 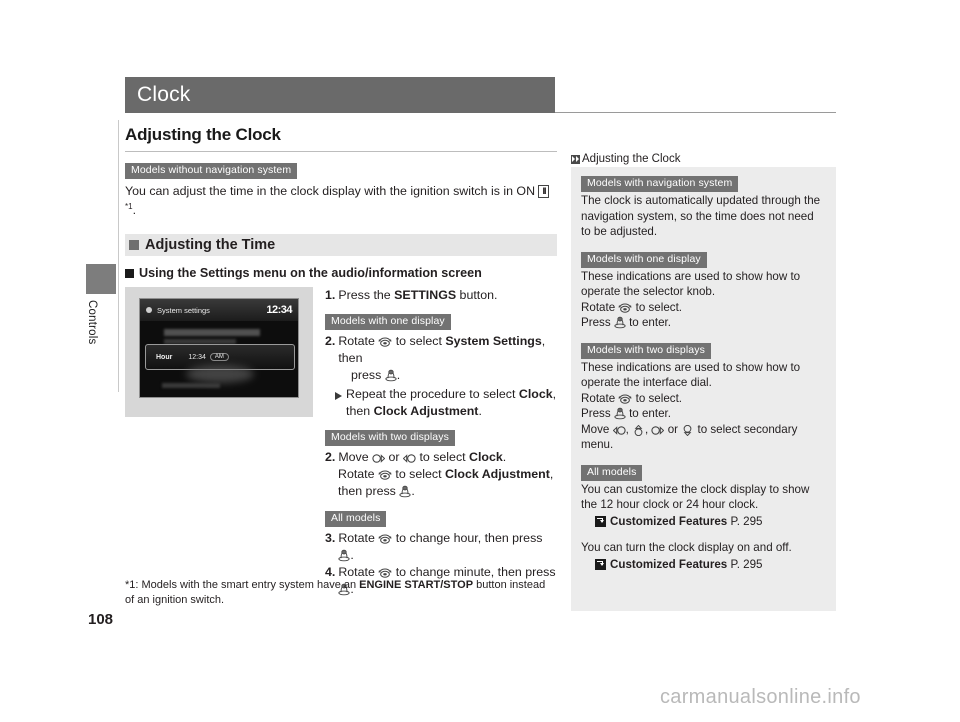 I want to click on settings-button-label: SETTINGS, so click(x=425, y=295).